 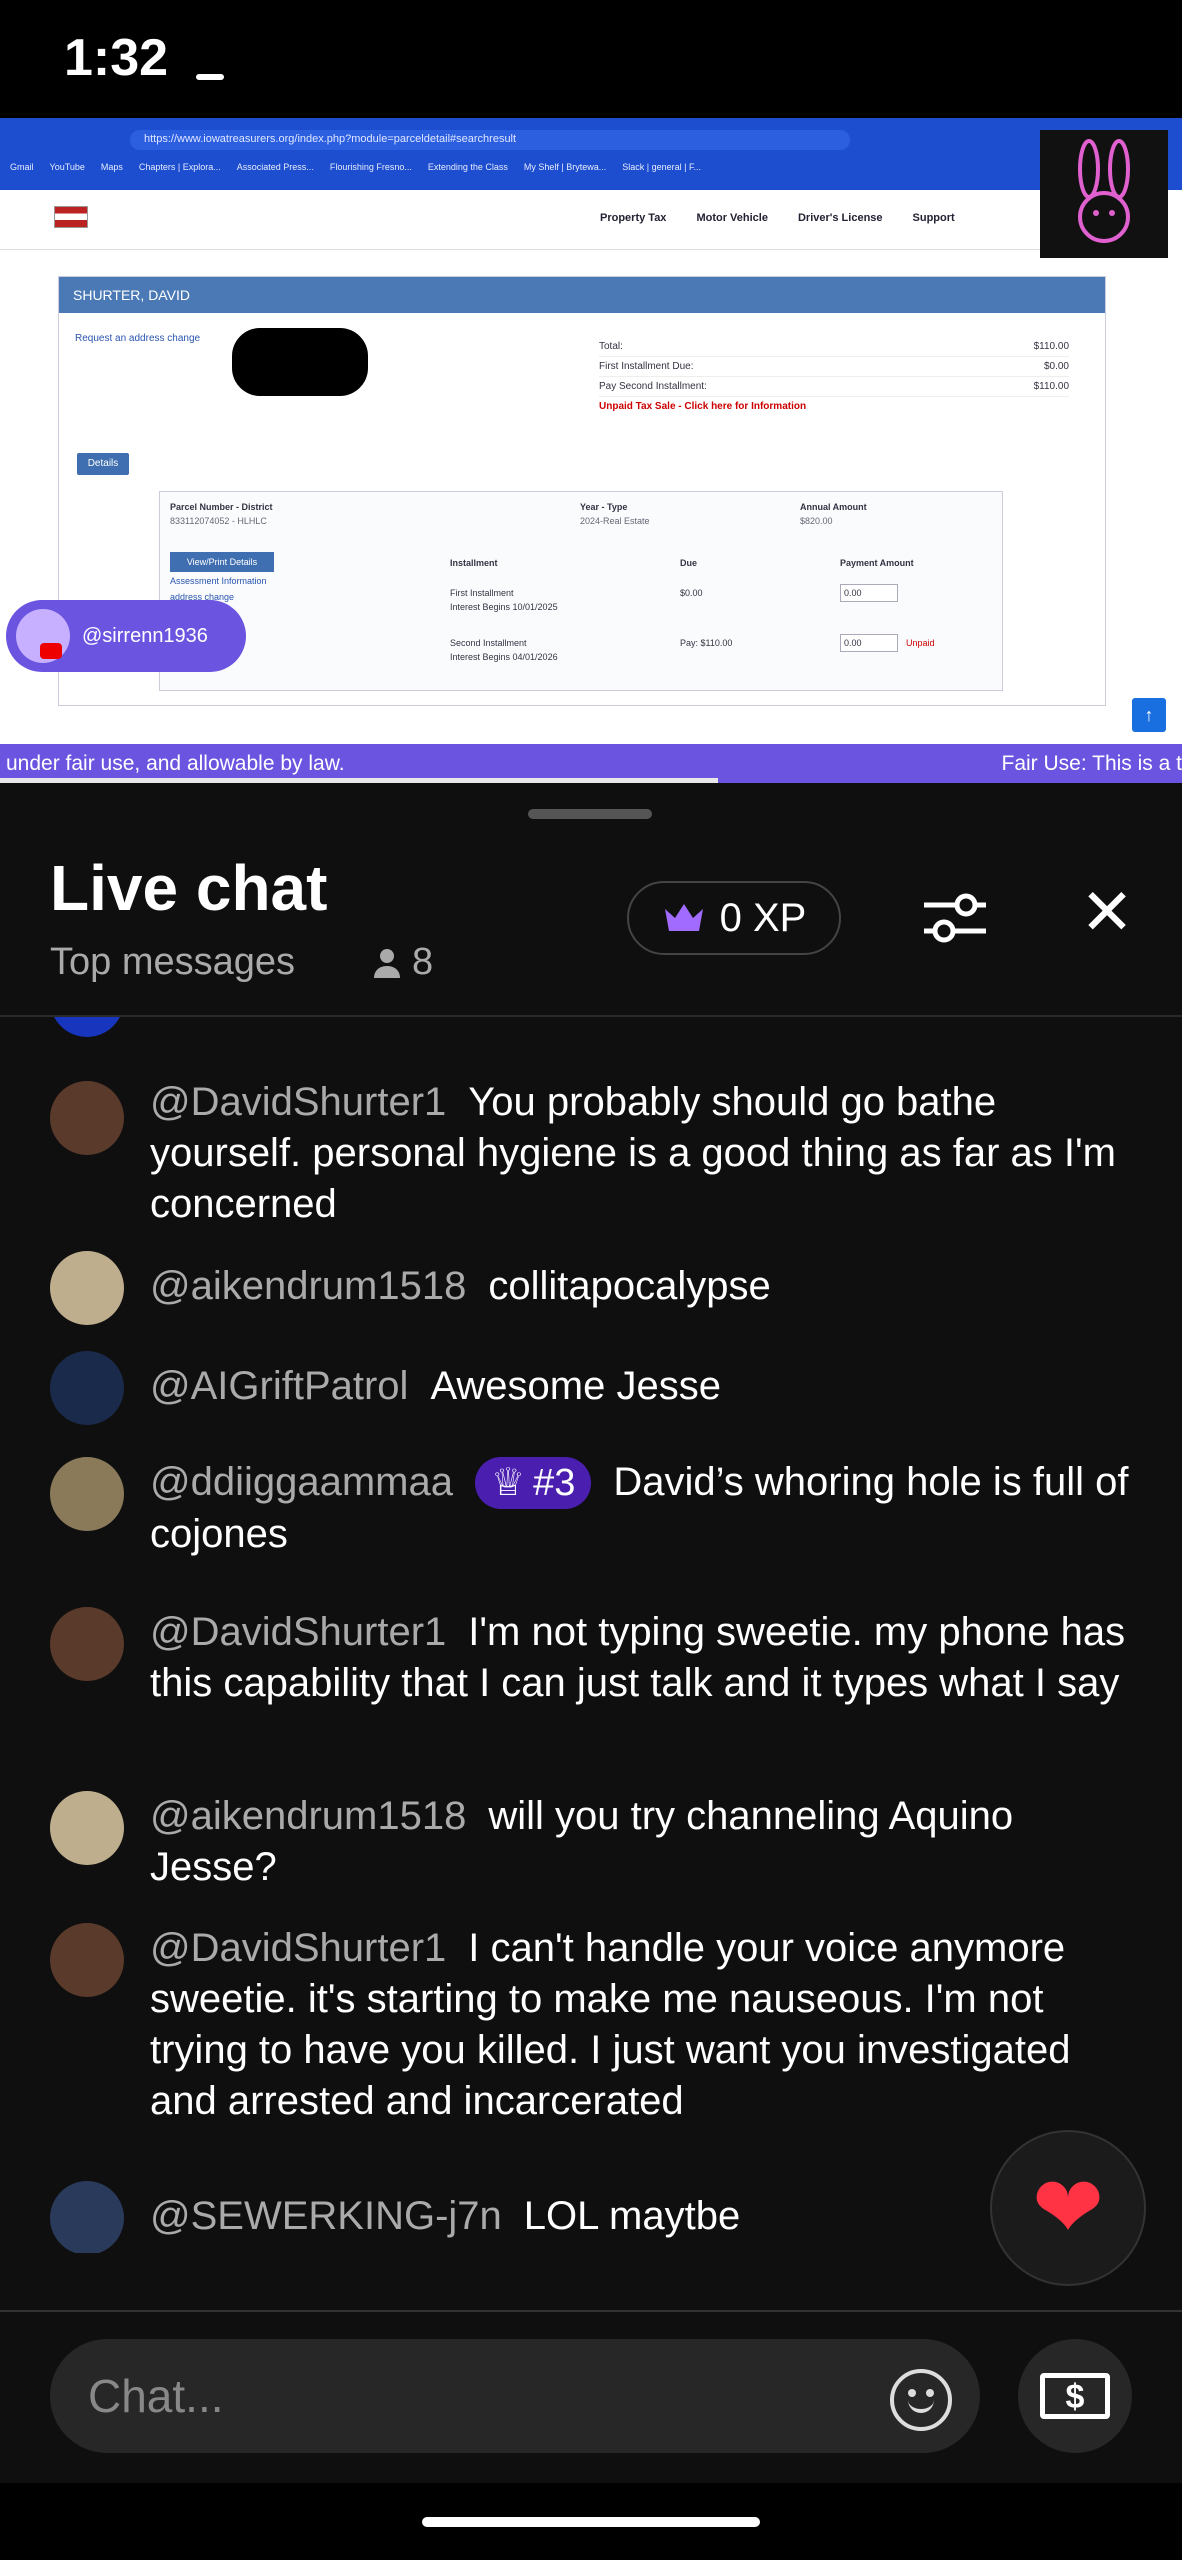 I want to click on scroll-top-icon: ↑, so click(x=1149, y=715).